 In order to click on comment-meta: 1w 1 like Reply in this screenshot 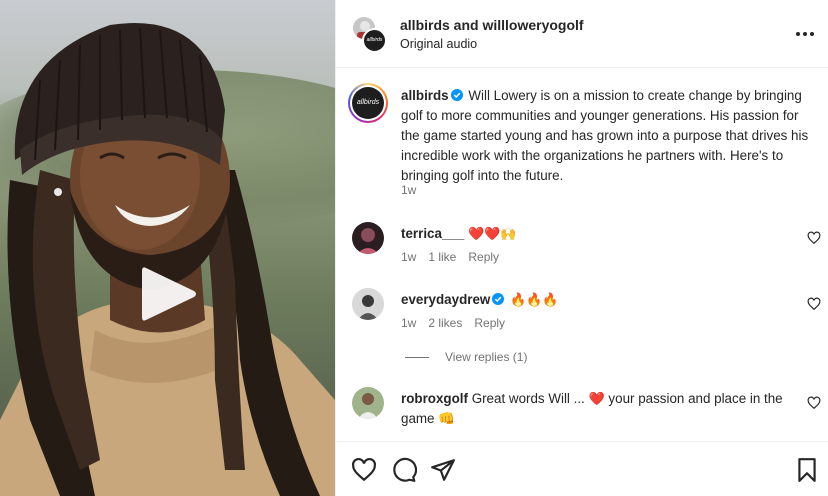, I will do `click(456, 257)`.